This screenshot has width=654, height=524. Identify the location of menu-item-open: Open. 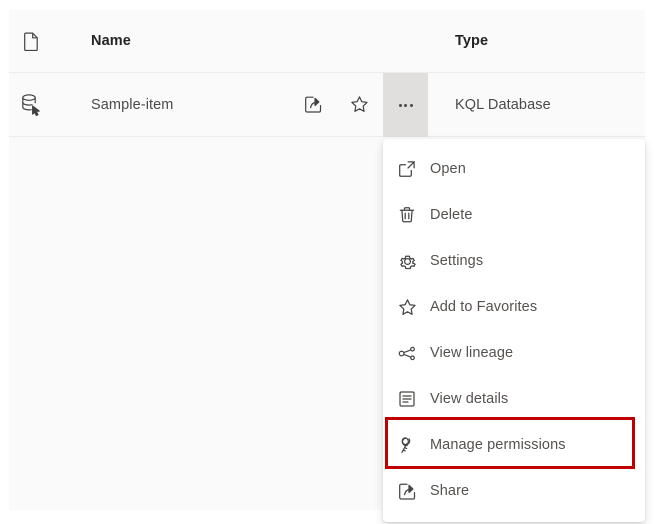
(514, 169).